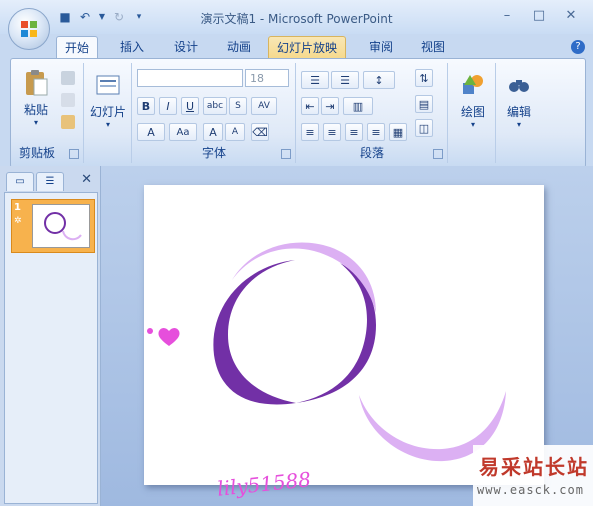 This screenshot has height=506, width=593. I want to click on pane-tabs: ▭ ☰, so click(35, 182).